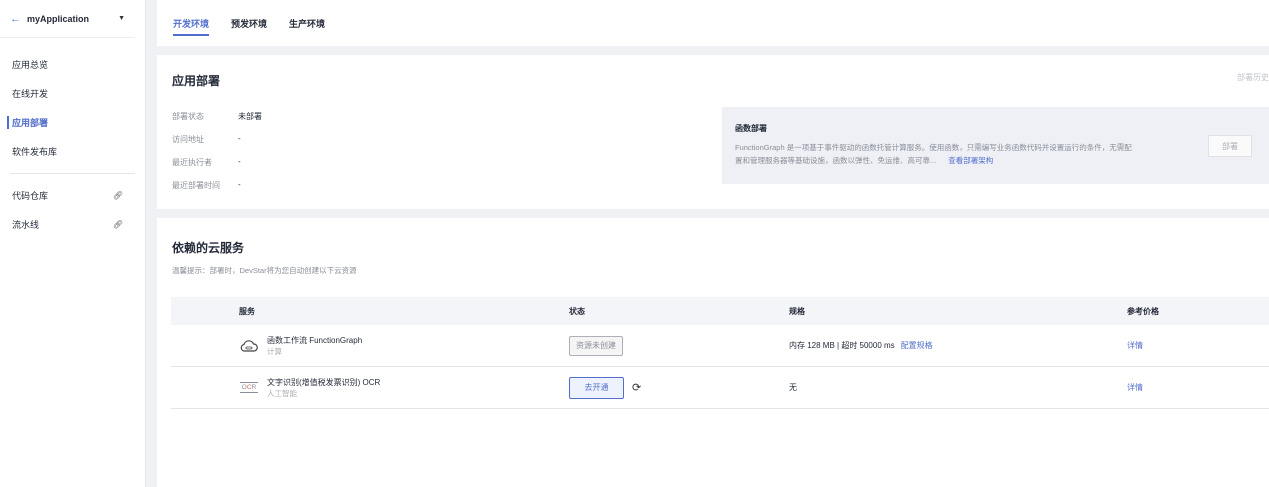 This screenshot has height=487, width=1269. I want to click on field-label: 最近部署时间, so click(196, 185).